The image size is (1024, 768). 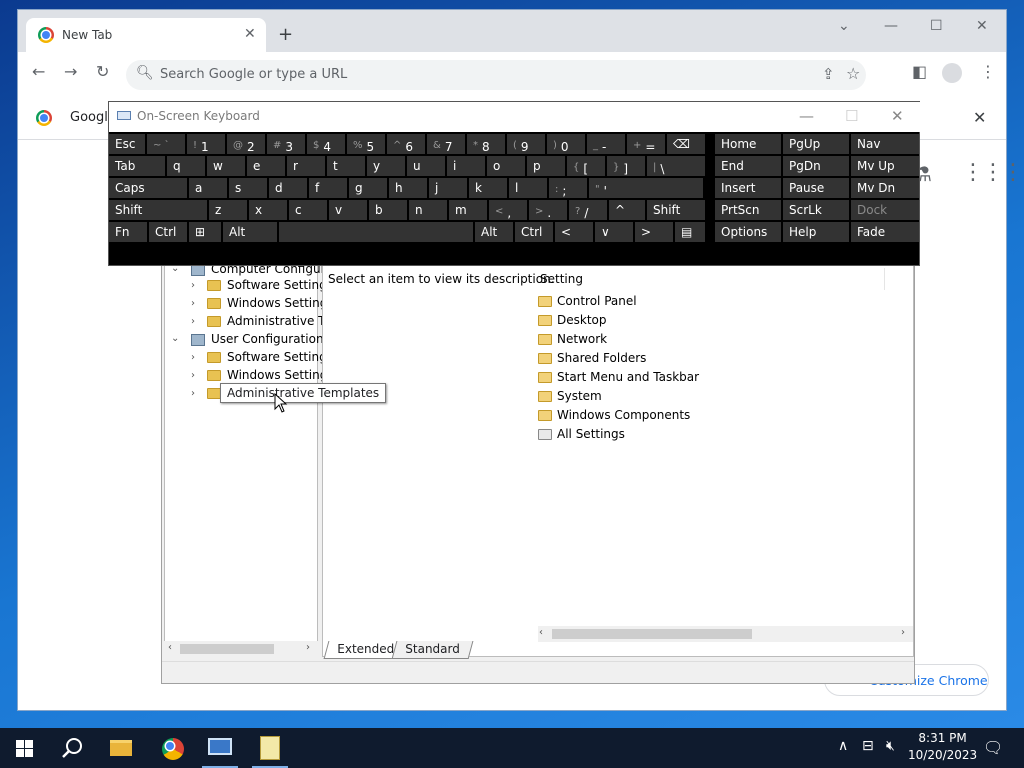 I want to click on tree-horizontal-scrollbar: ‹ ›, so click(x=241, y=649).